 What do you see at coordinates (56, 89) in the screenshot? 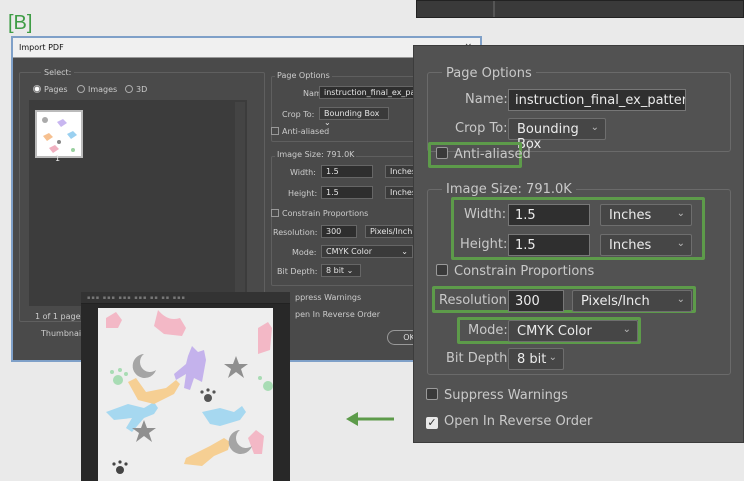
I see `radio-pages-label: Pages` at bounding box center [56, 89].